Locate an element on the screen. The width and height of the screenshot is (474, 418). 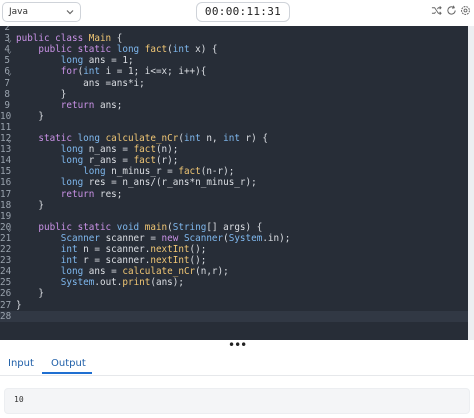
code-text: long n_ans = fact(n); is located at coordinates (97, 149).